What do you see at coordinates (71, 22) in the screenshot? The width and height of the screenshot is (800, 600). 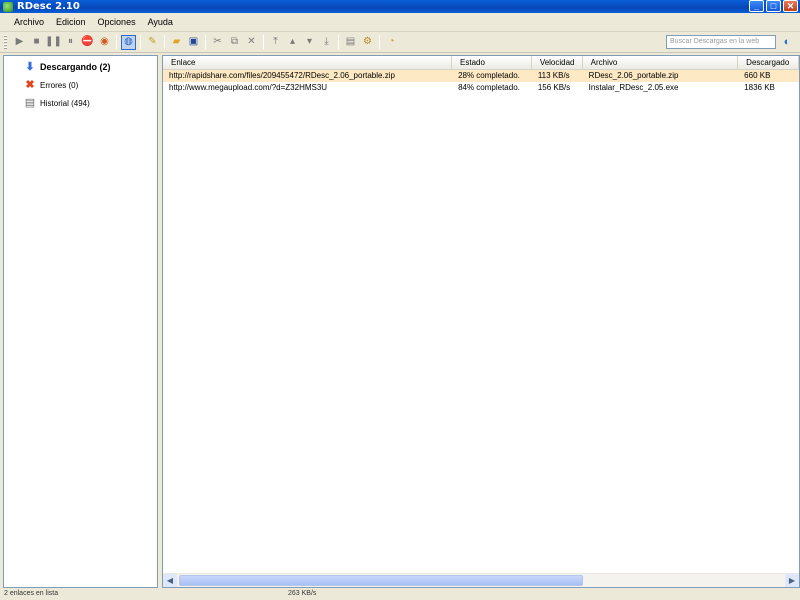 I see `menu-edicion: Edicion` at bounding box center [71, 22].